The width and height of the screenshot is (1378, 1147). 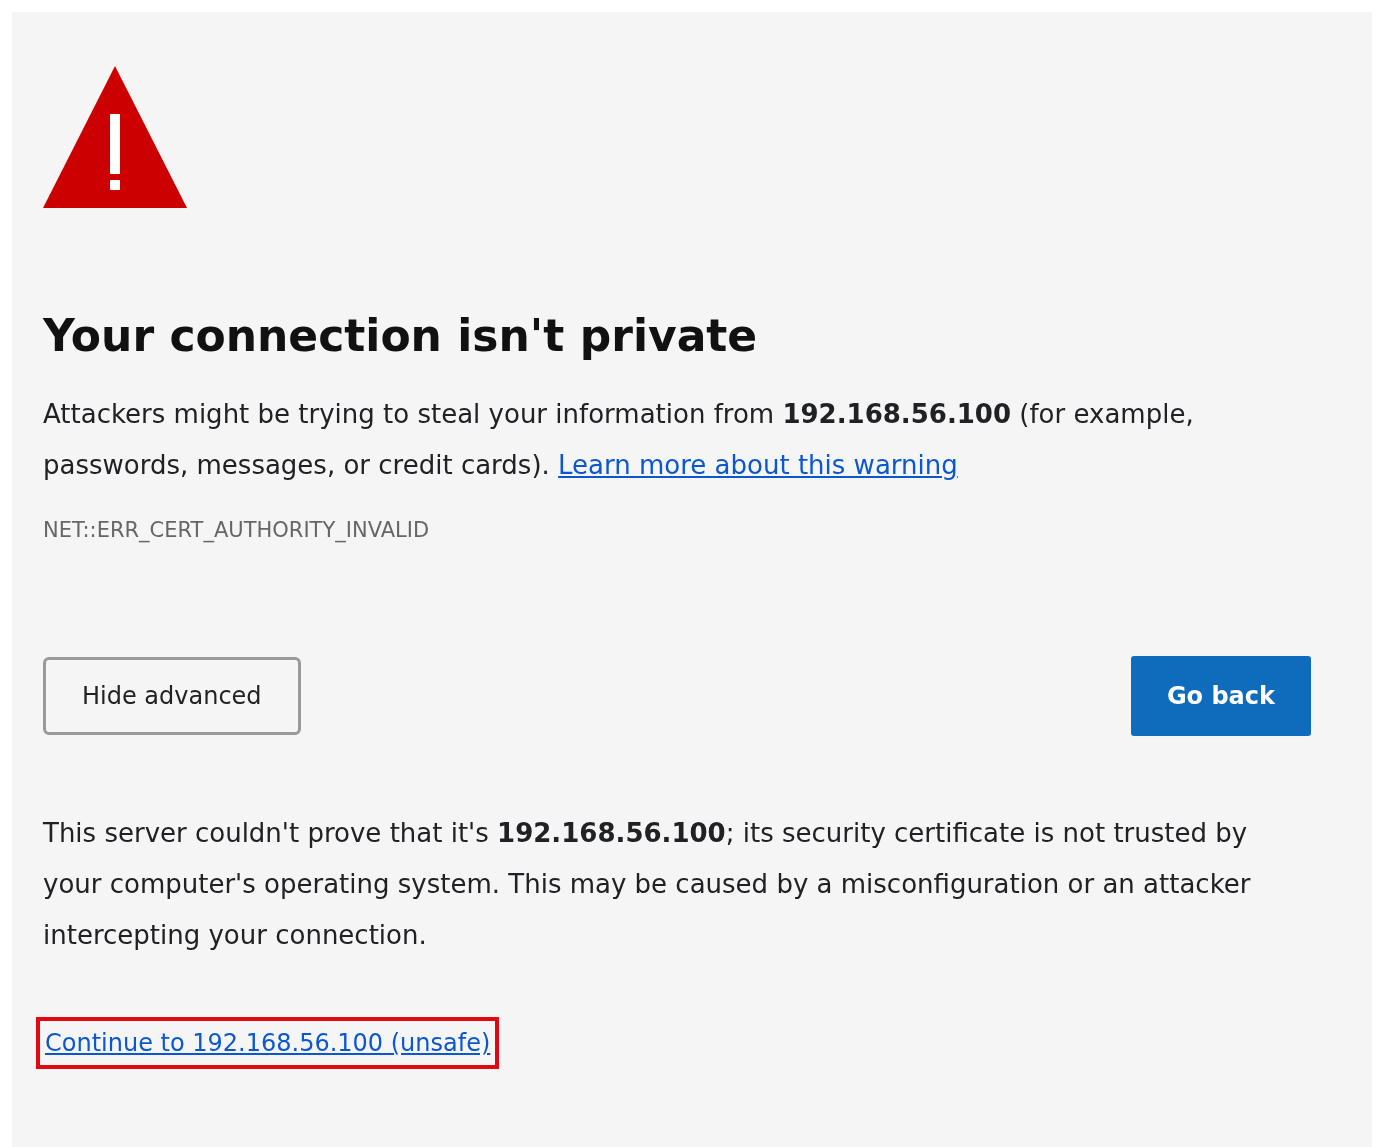 What do you see at coordinates (237, 530) in the screenshot?
I see `error-code: NET::ERR_CERT_AUTHORITY_INVALID` at bounding box center [237, 530].